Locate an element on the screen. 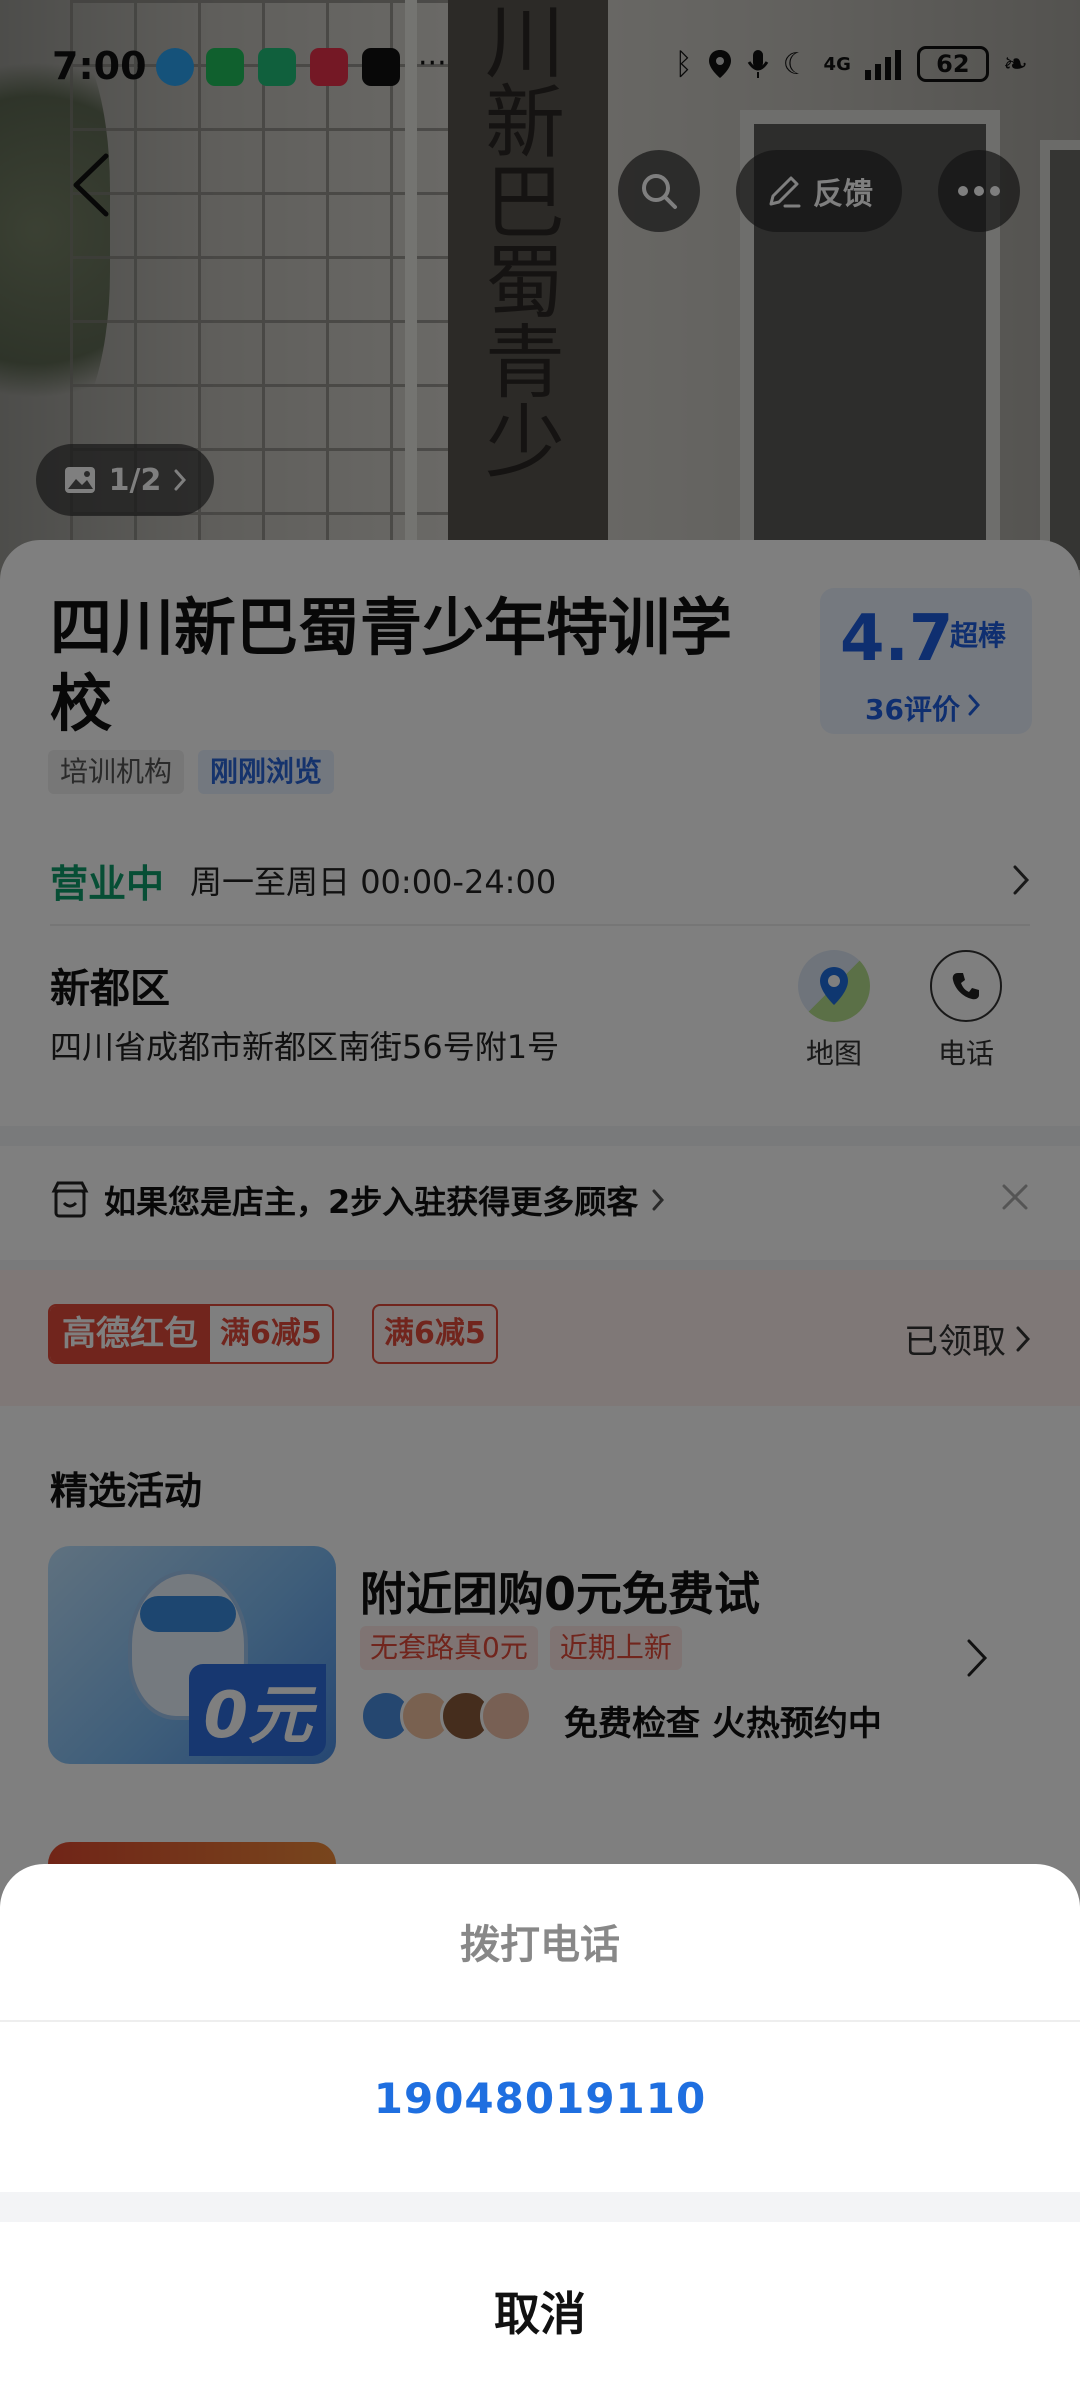 The image size is (1080, 2388). cancel-button: 取消 is located at coordinates (540, 2311).